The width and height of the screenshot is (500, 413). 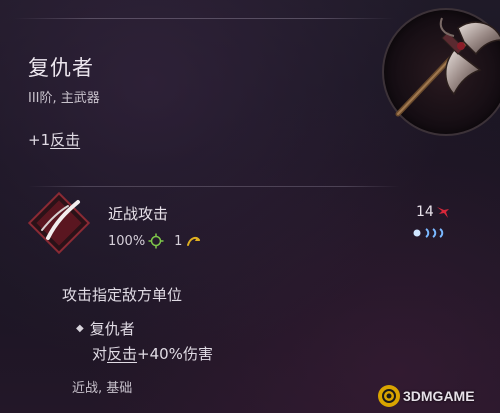 I want to click on energy-curve-icon, so click(x=194, y=241).